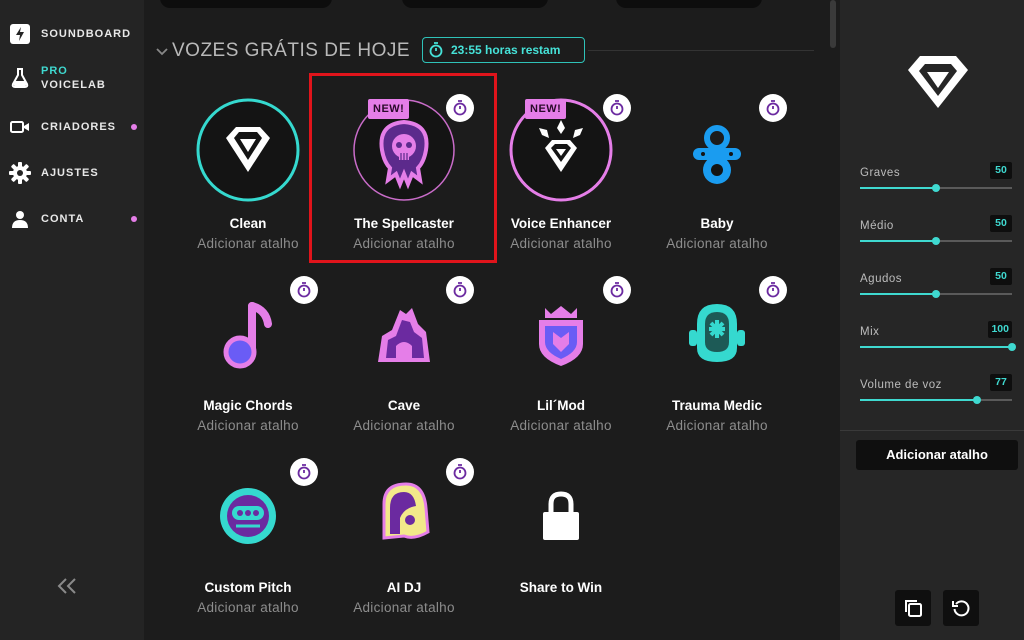 The width and height of the screenshot is (1024, 640). I want to click on slider-value: 50, so click(1001, 223).